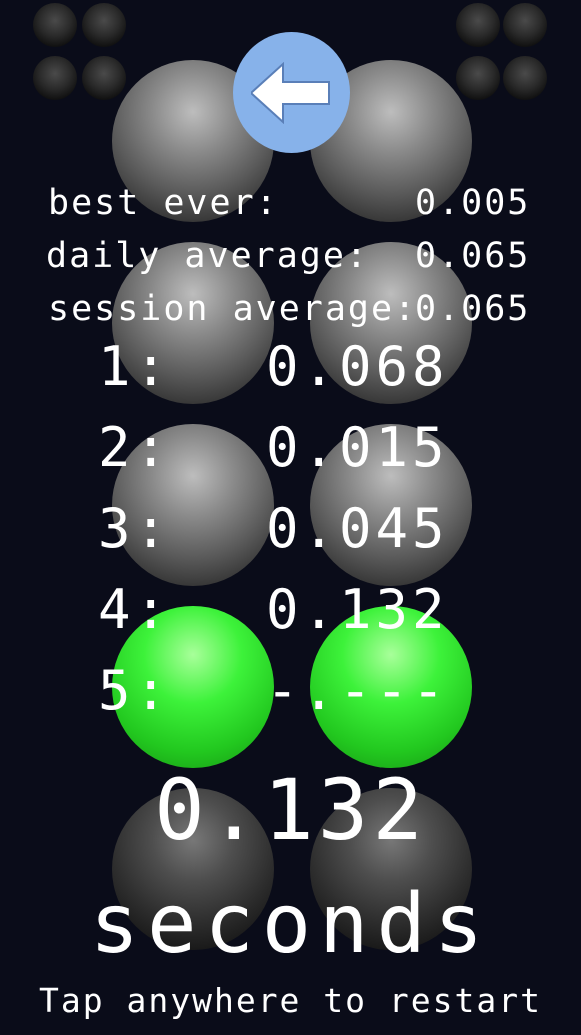 The width and height of the screenshot is (581, 1035). What do you see at coordinates (135, 447) in the screenshot?
I see `trial-2-label: 2:` at bounding box center [135, 447].